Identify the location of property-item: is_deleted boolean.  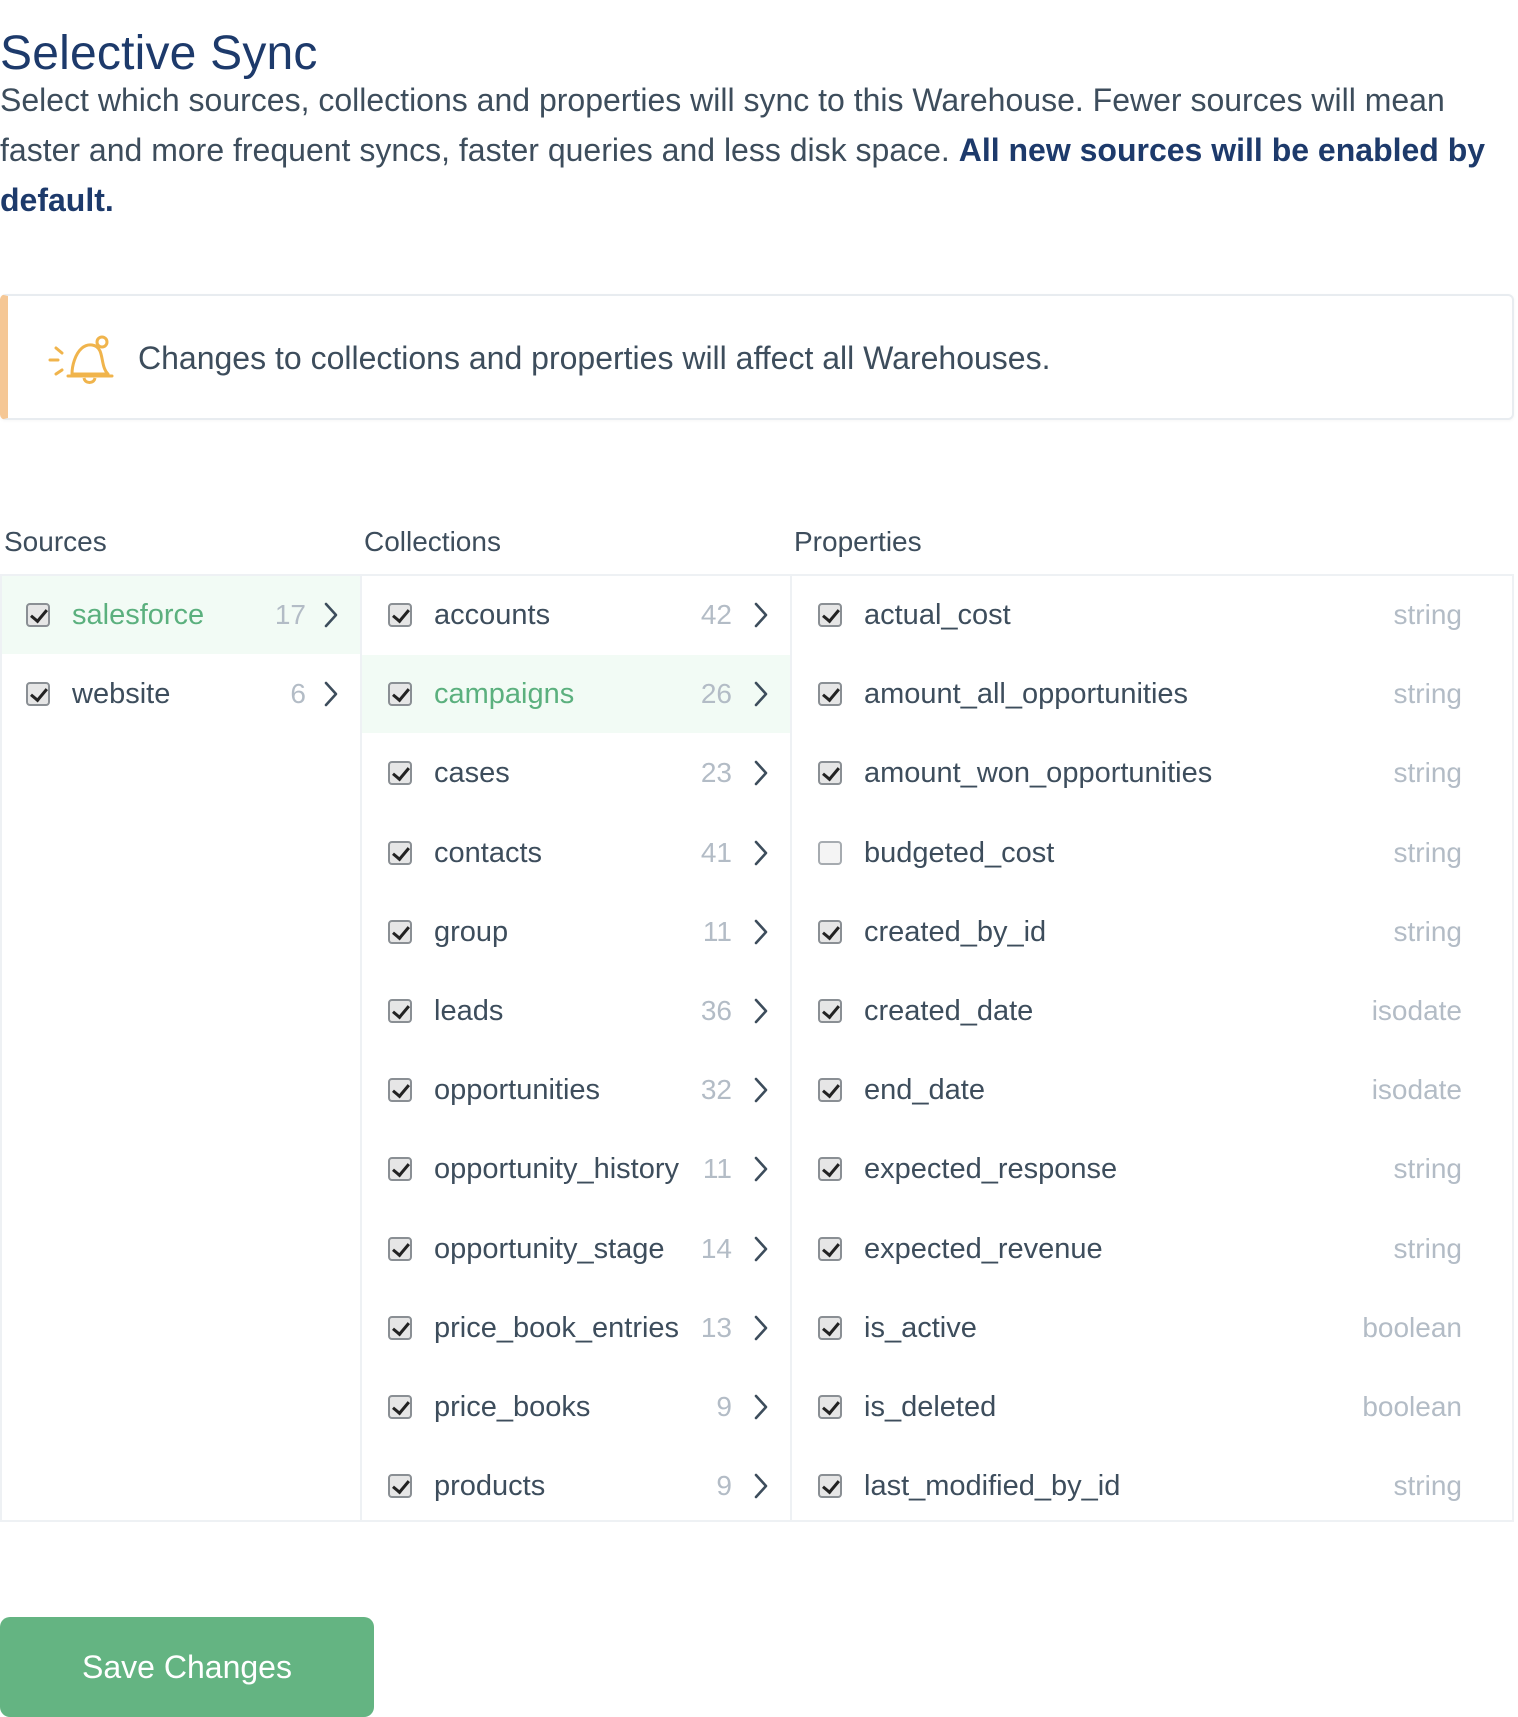
(1152, 1407).